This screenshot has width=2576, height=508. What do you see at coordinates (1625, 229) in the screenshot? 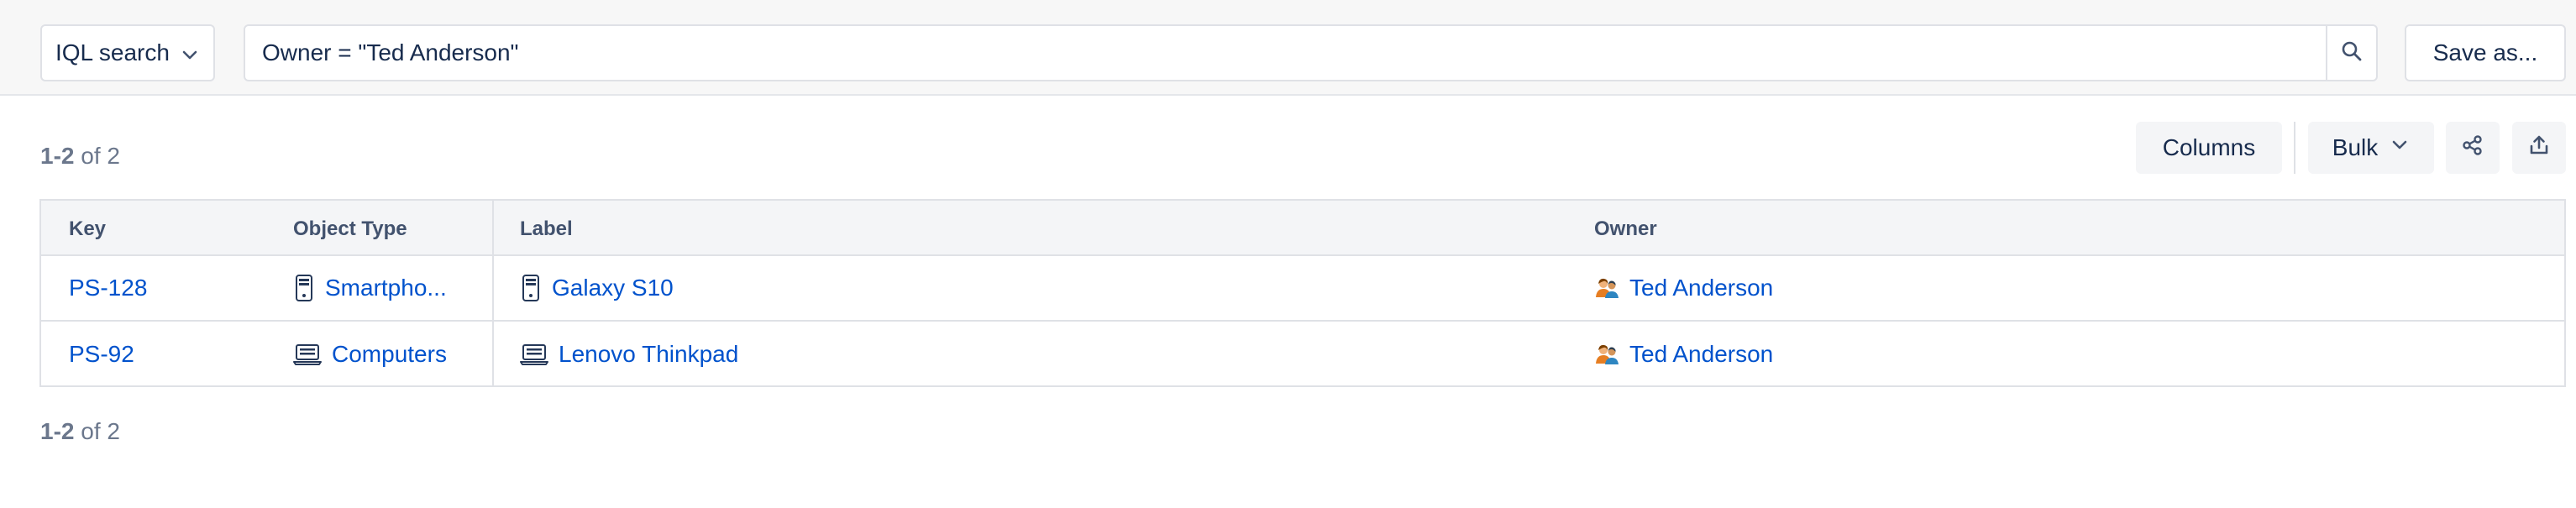
I see `header-owner: Owner` at bounding box center [1625, 229].